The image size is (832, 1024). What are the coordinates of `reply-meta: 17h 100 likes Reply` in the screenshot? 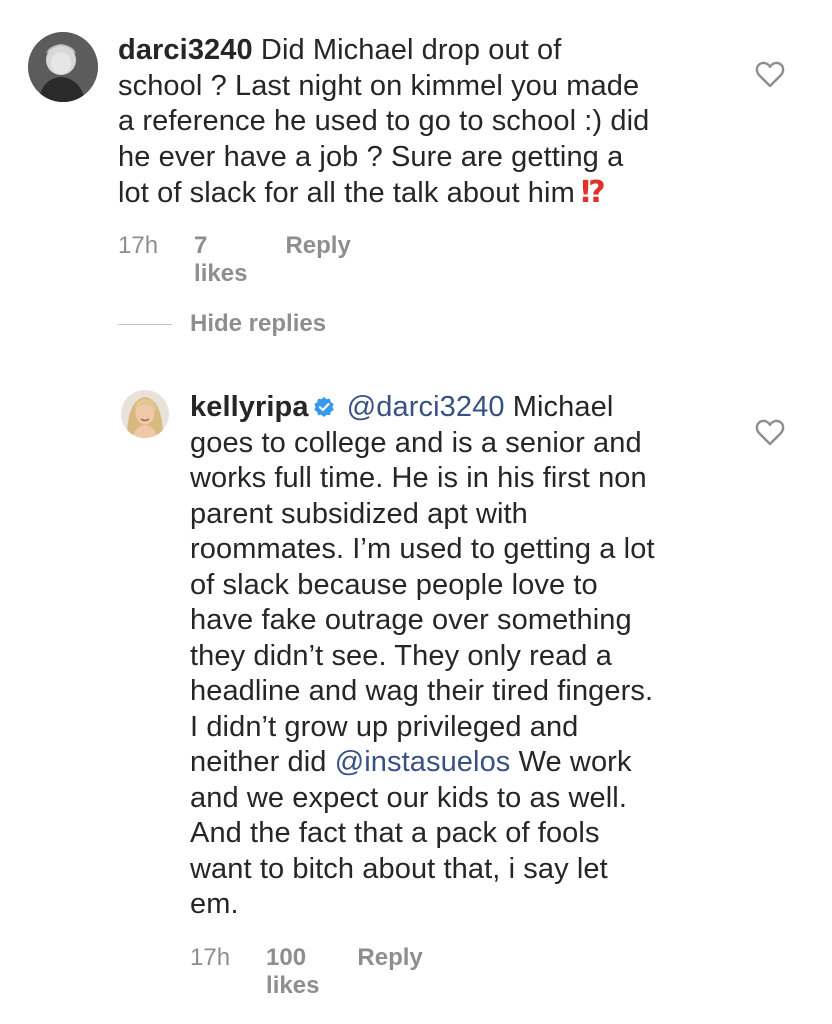 It's located at (306, 972).